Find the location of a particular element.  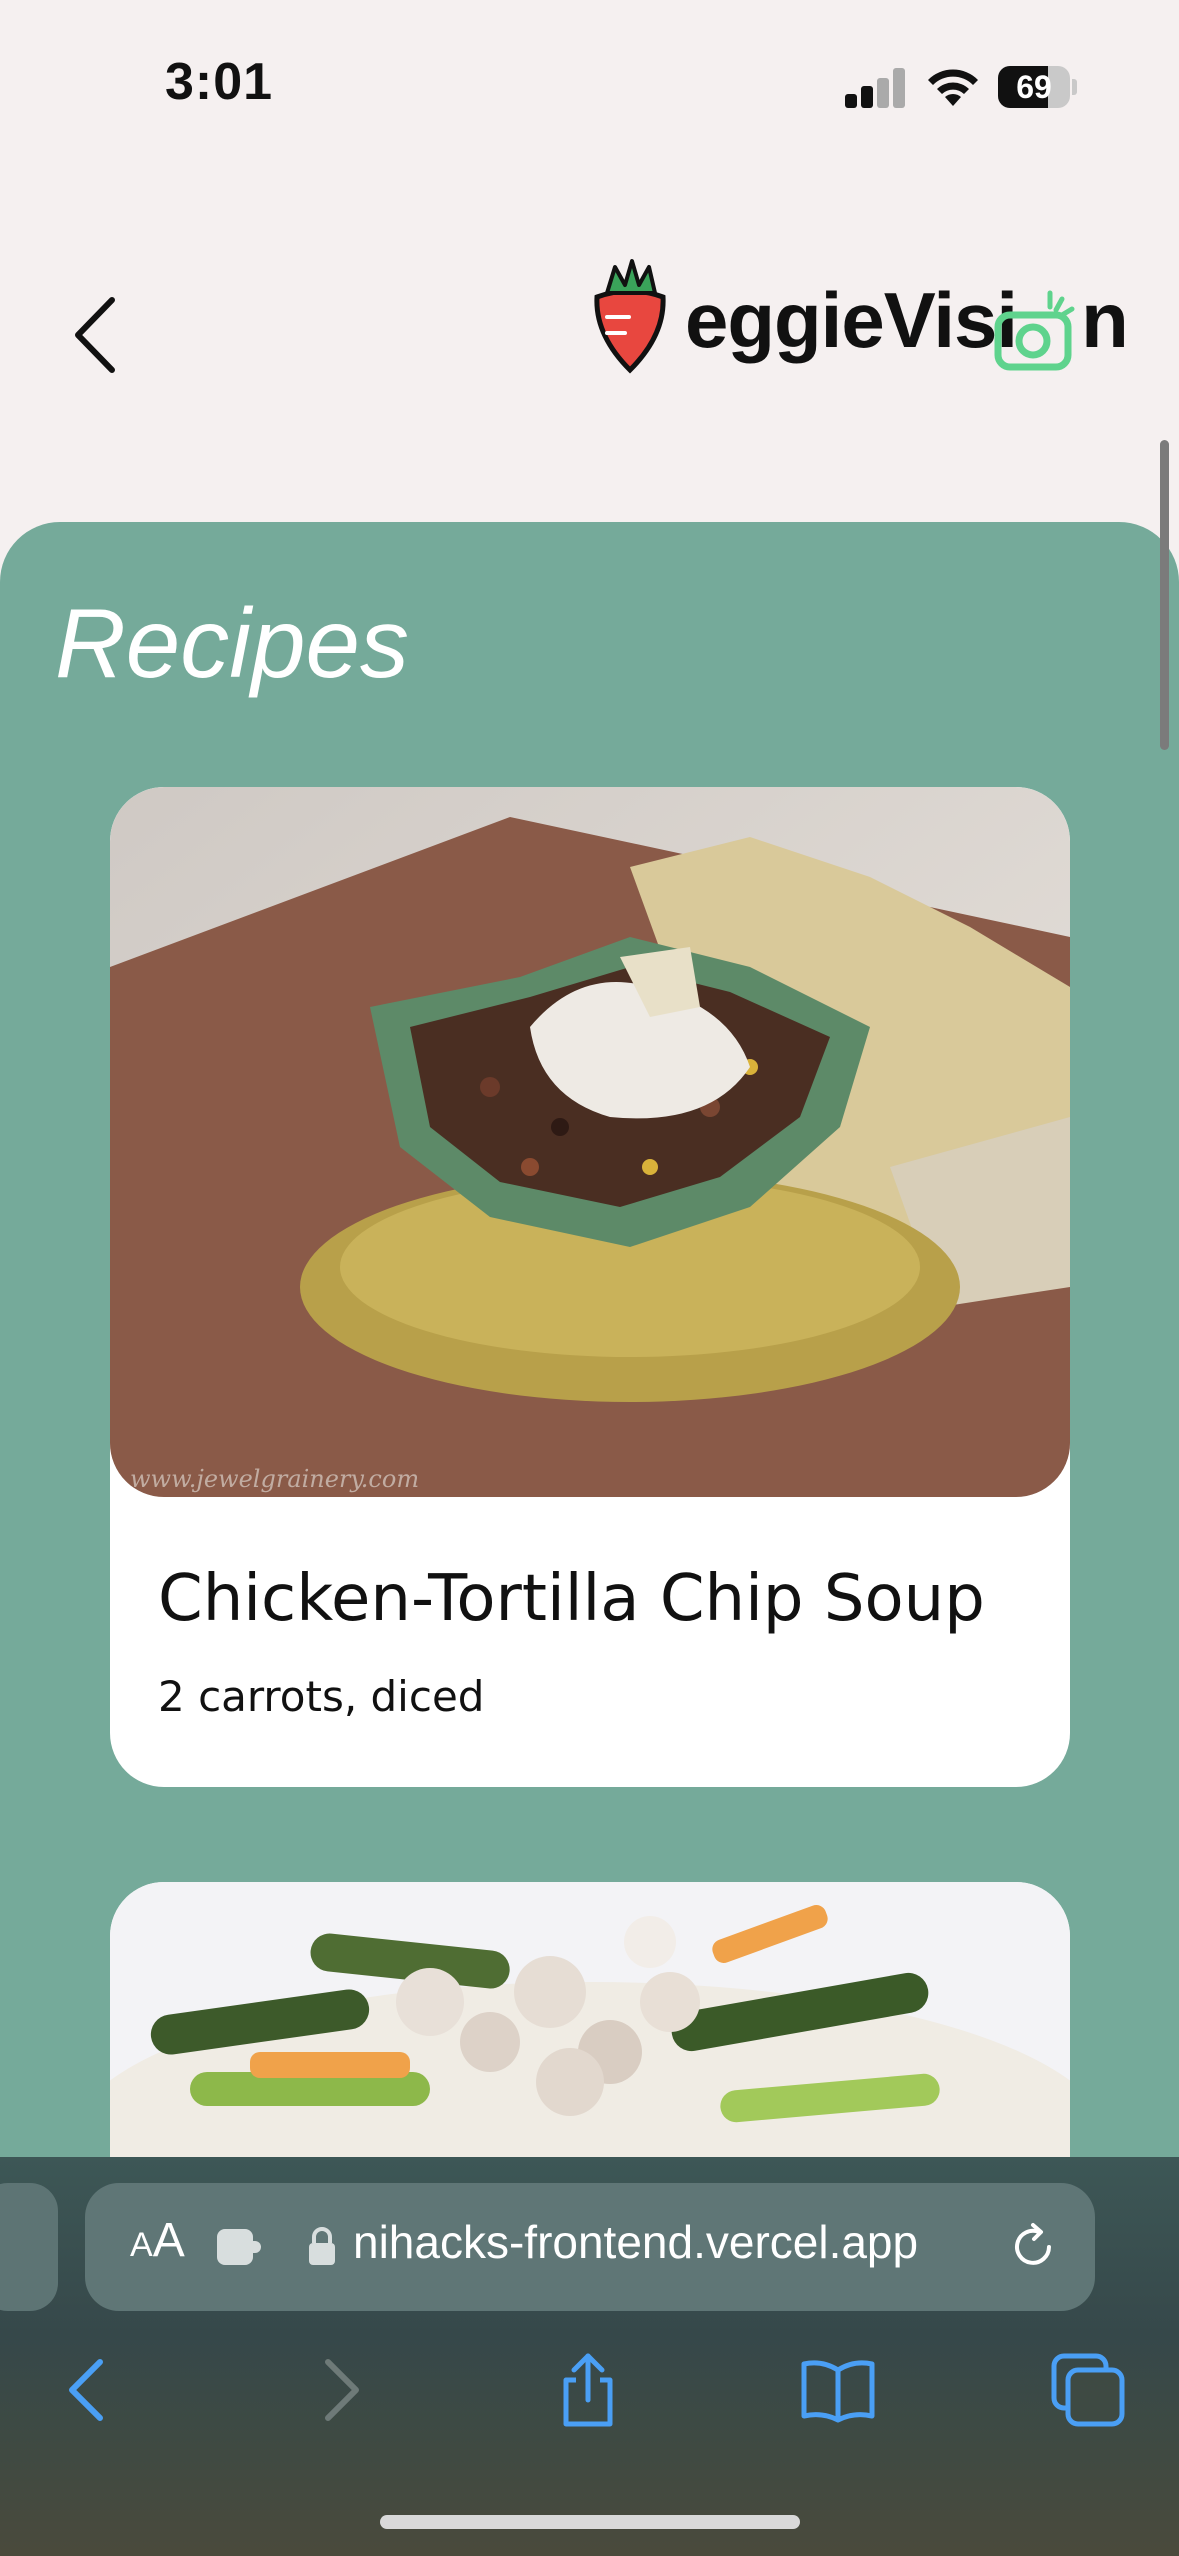

logo-text-eggie: eggie is located at coordinates (785, 320).